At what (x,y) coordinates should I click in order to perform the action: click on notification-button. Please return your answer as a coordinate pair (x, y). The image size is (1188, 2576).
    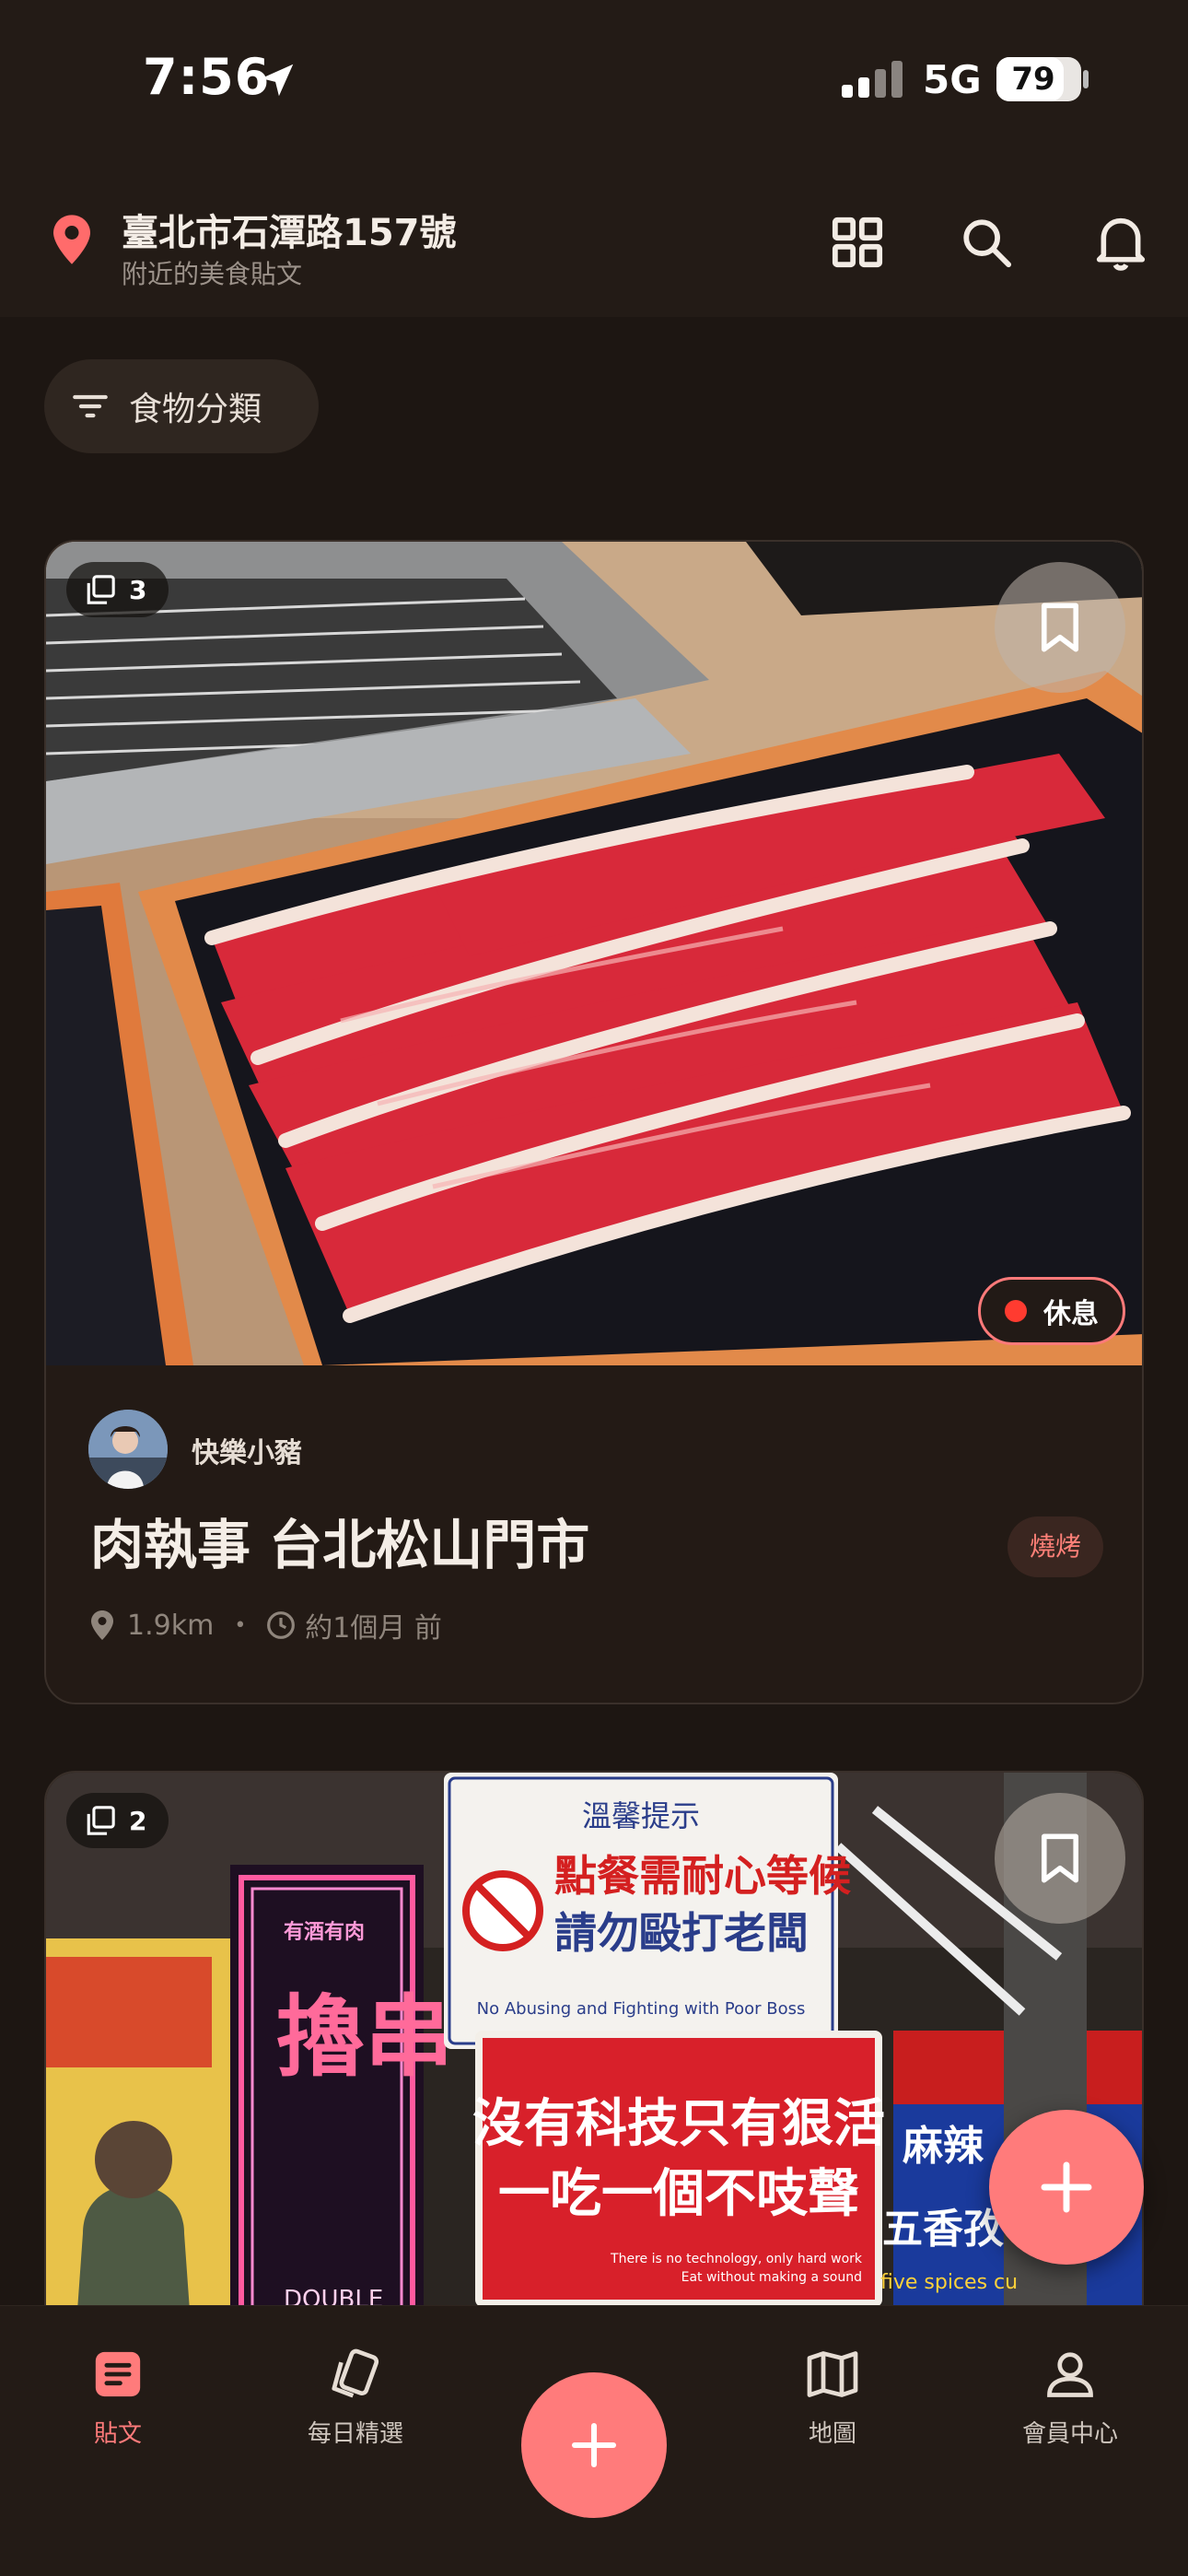
    Looking at the image, I should click on (1121, 243).